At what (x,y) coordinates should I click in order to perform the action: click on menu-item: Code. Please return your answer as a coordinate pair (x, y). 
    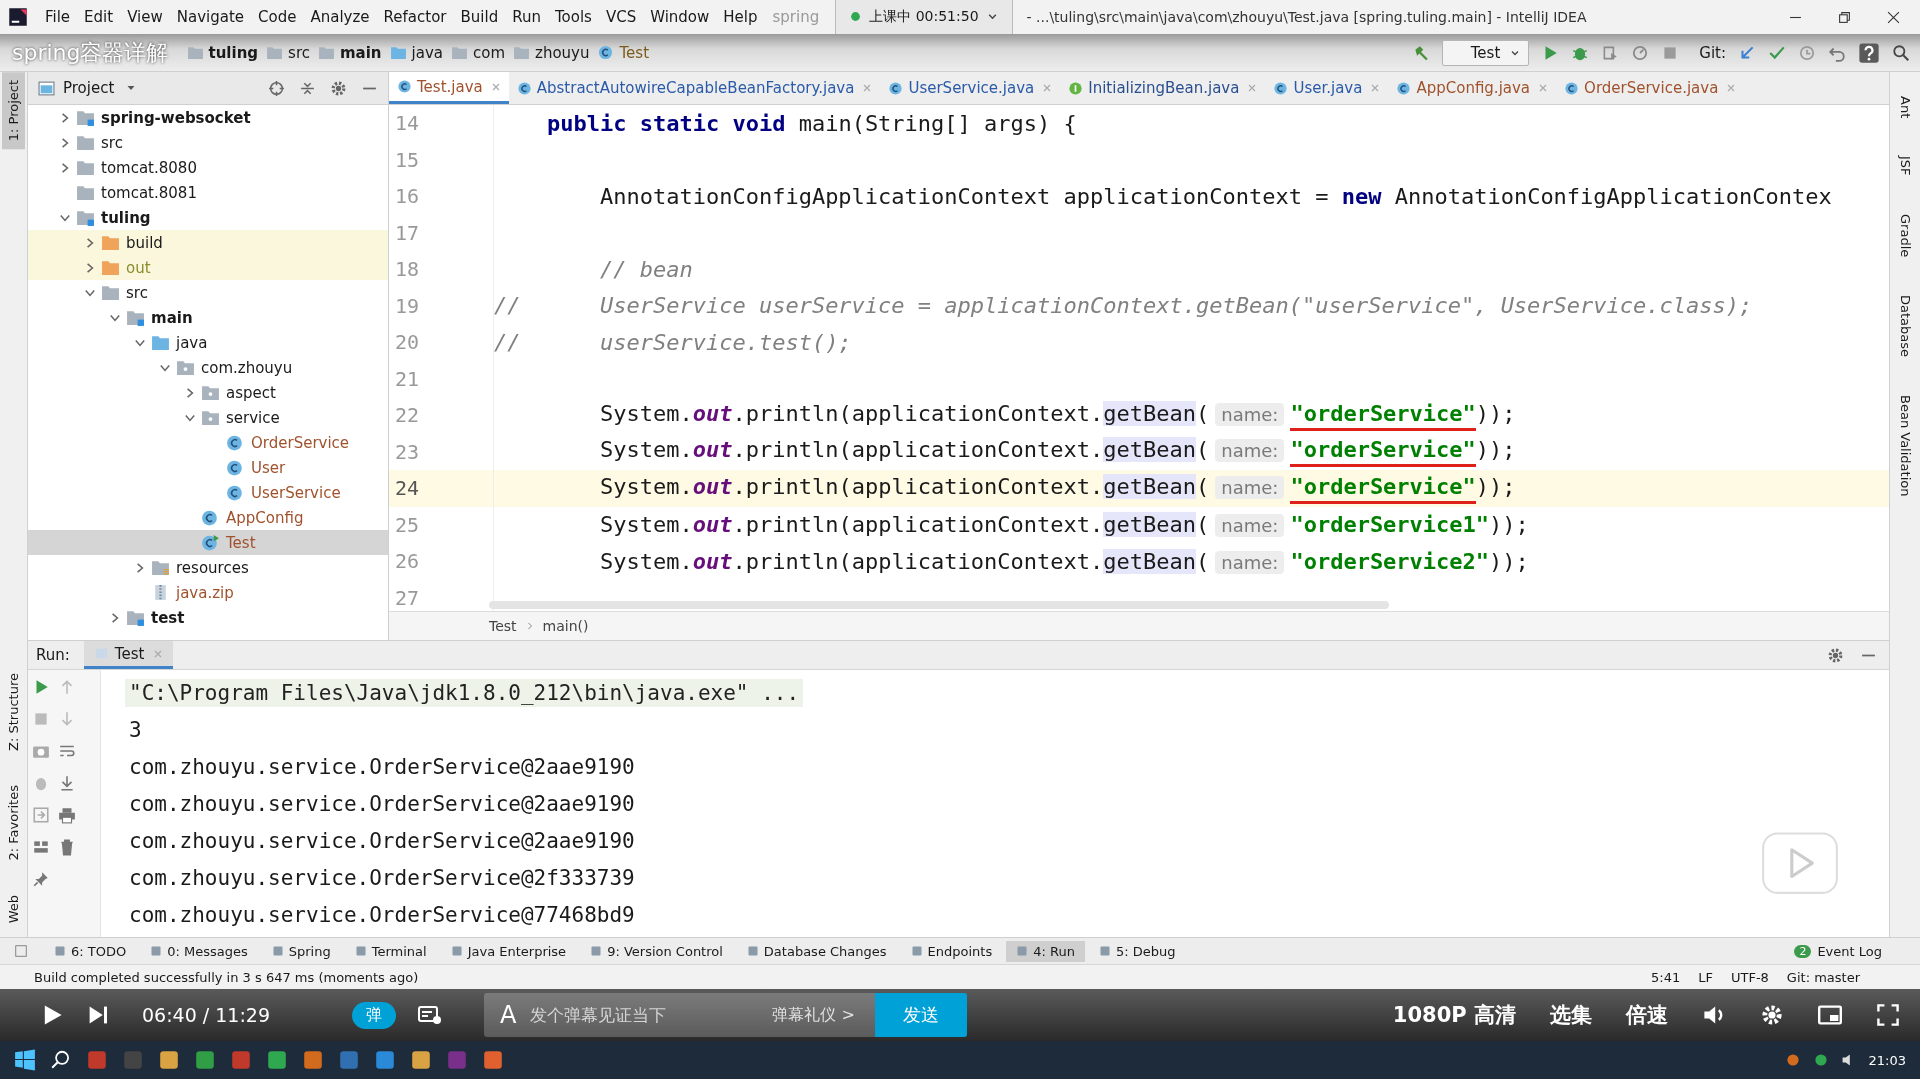
    Looking at the image, I should click on (277, 17).